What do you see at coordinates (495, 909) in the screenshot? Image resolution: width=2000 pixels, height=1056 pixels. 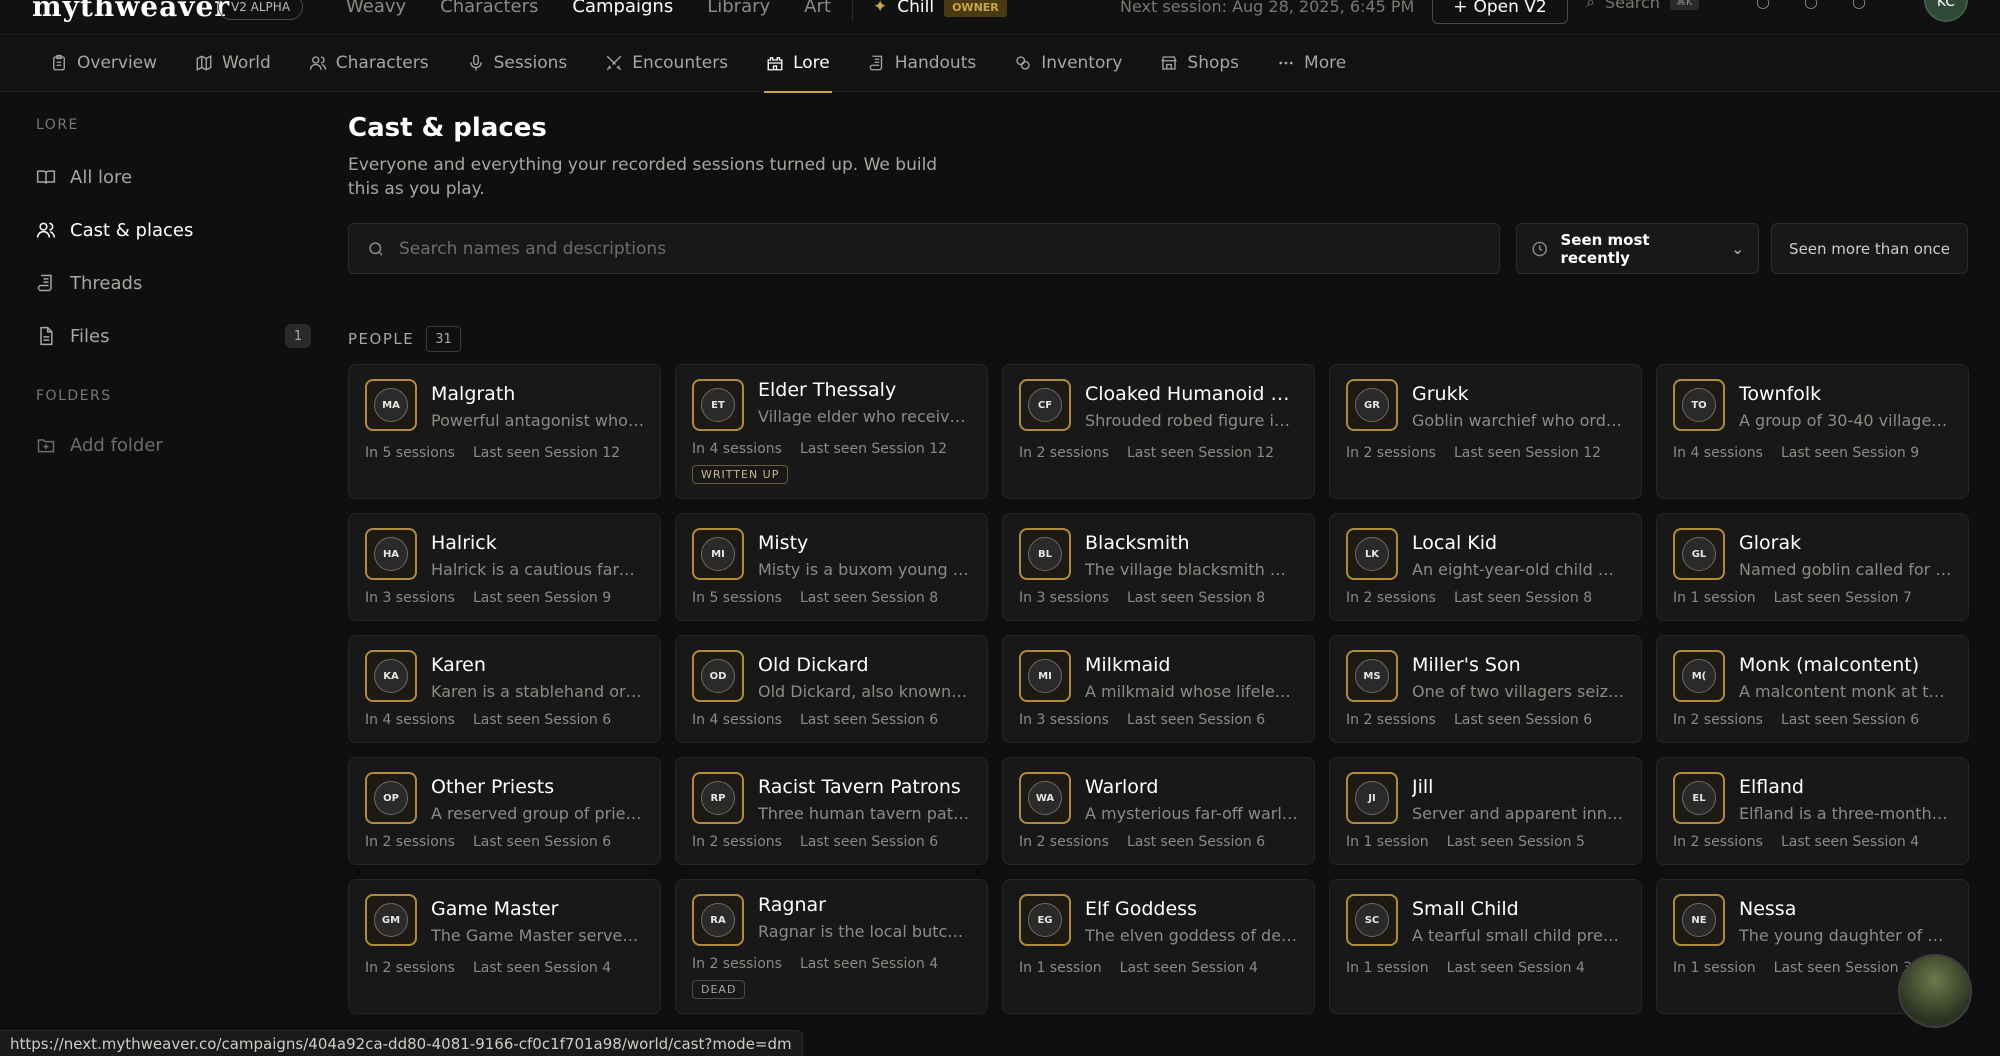 I see `person-name: Game Master` at bounding box center [495, 909].